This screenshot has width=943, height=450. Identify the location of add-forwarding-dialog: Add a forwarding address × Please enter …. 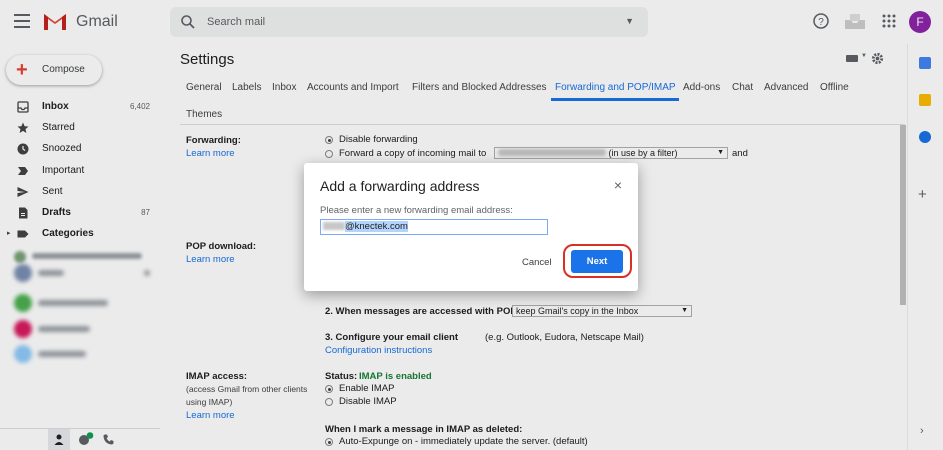
(471, 227).